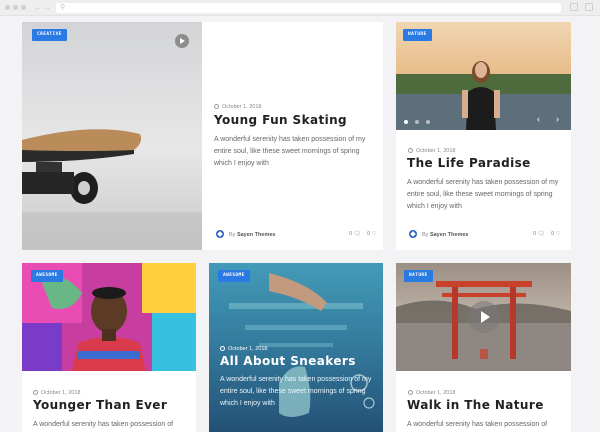  Describe the element at coordinates (574, 7) in the screenshot. I see `share-icon` at that location.